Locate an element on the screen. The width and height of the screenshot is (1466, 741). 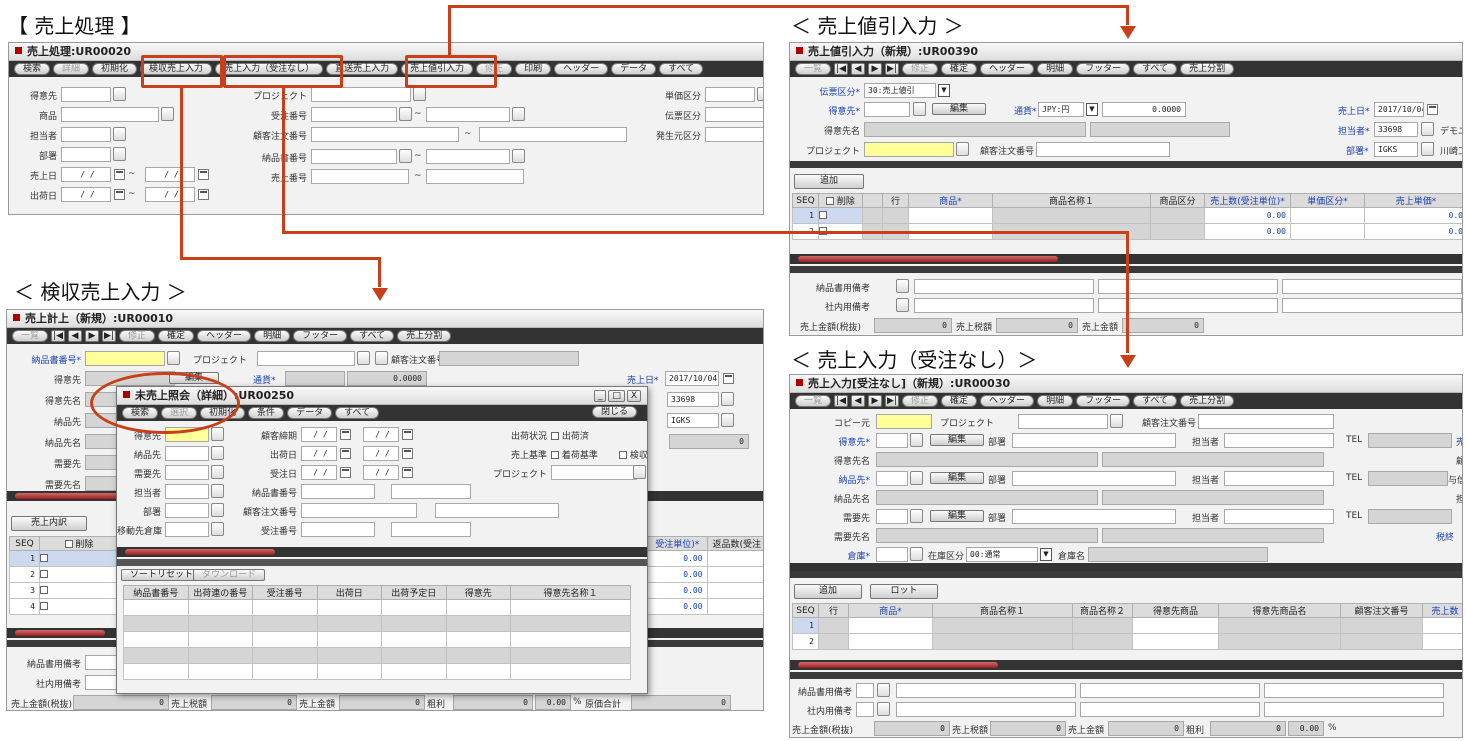
shipped-option: 出荷済 is located at coordinates (570, 435).